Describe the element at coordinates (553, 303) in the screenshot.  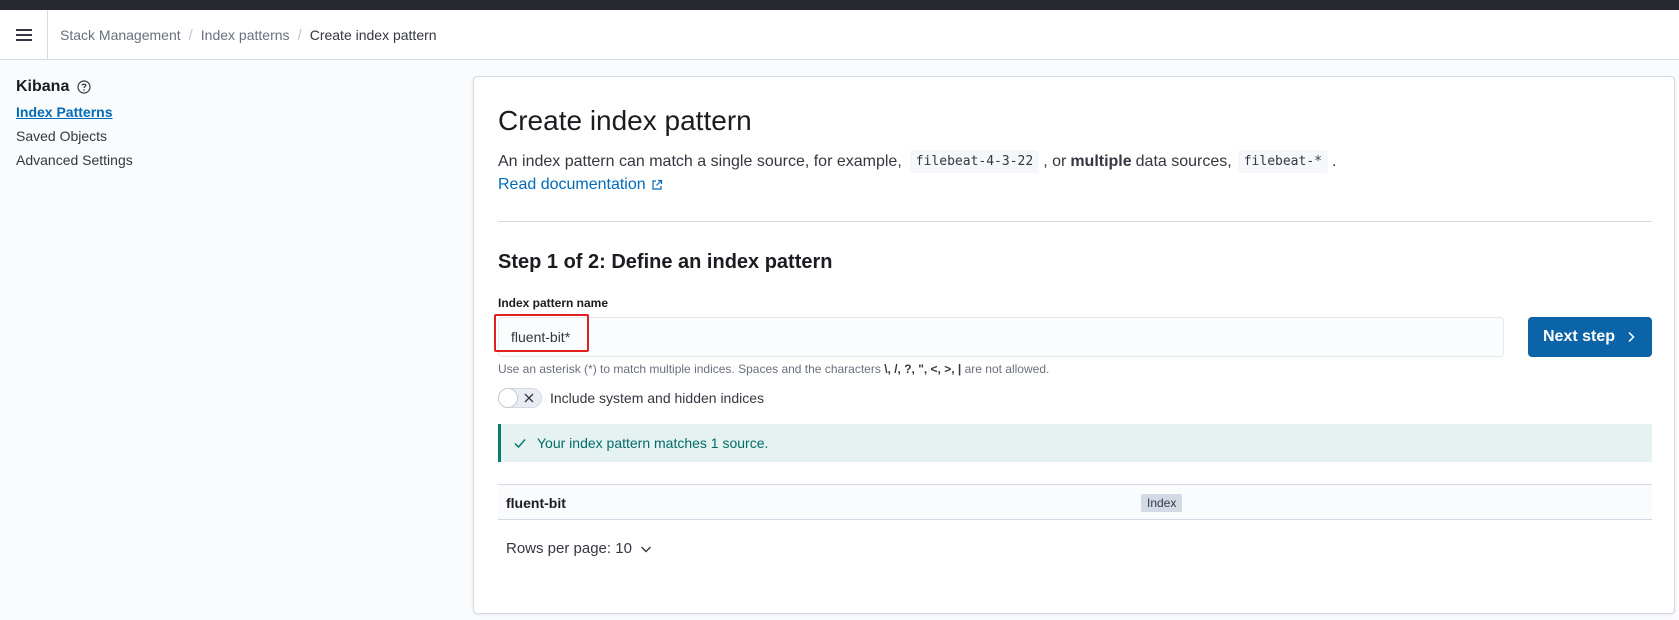
I see `index-pattern-name-label: Index pattern name` at that location.